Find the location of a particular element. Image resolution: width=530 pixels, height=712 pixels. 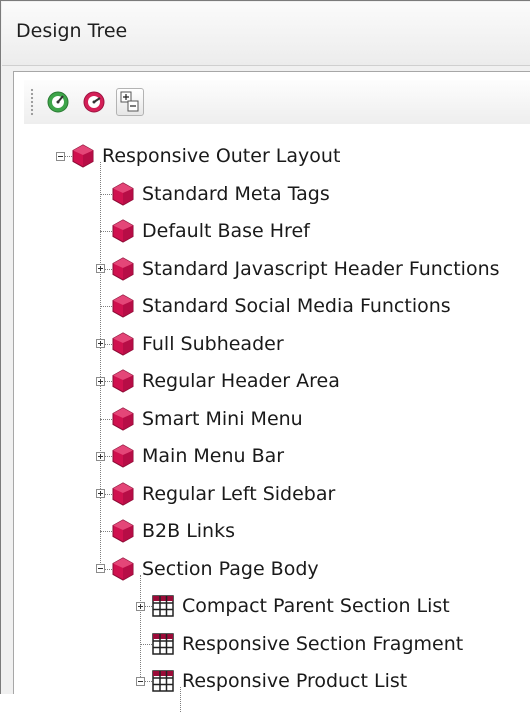

tree-node-label: Regular Header Area is located at coordinates (241, 381).